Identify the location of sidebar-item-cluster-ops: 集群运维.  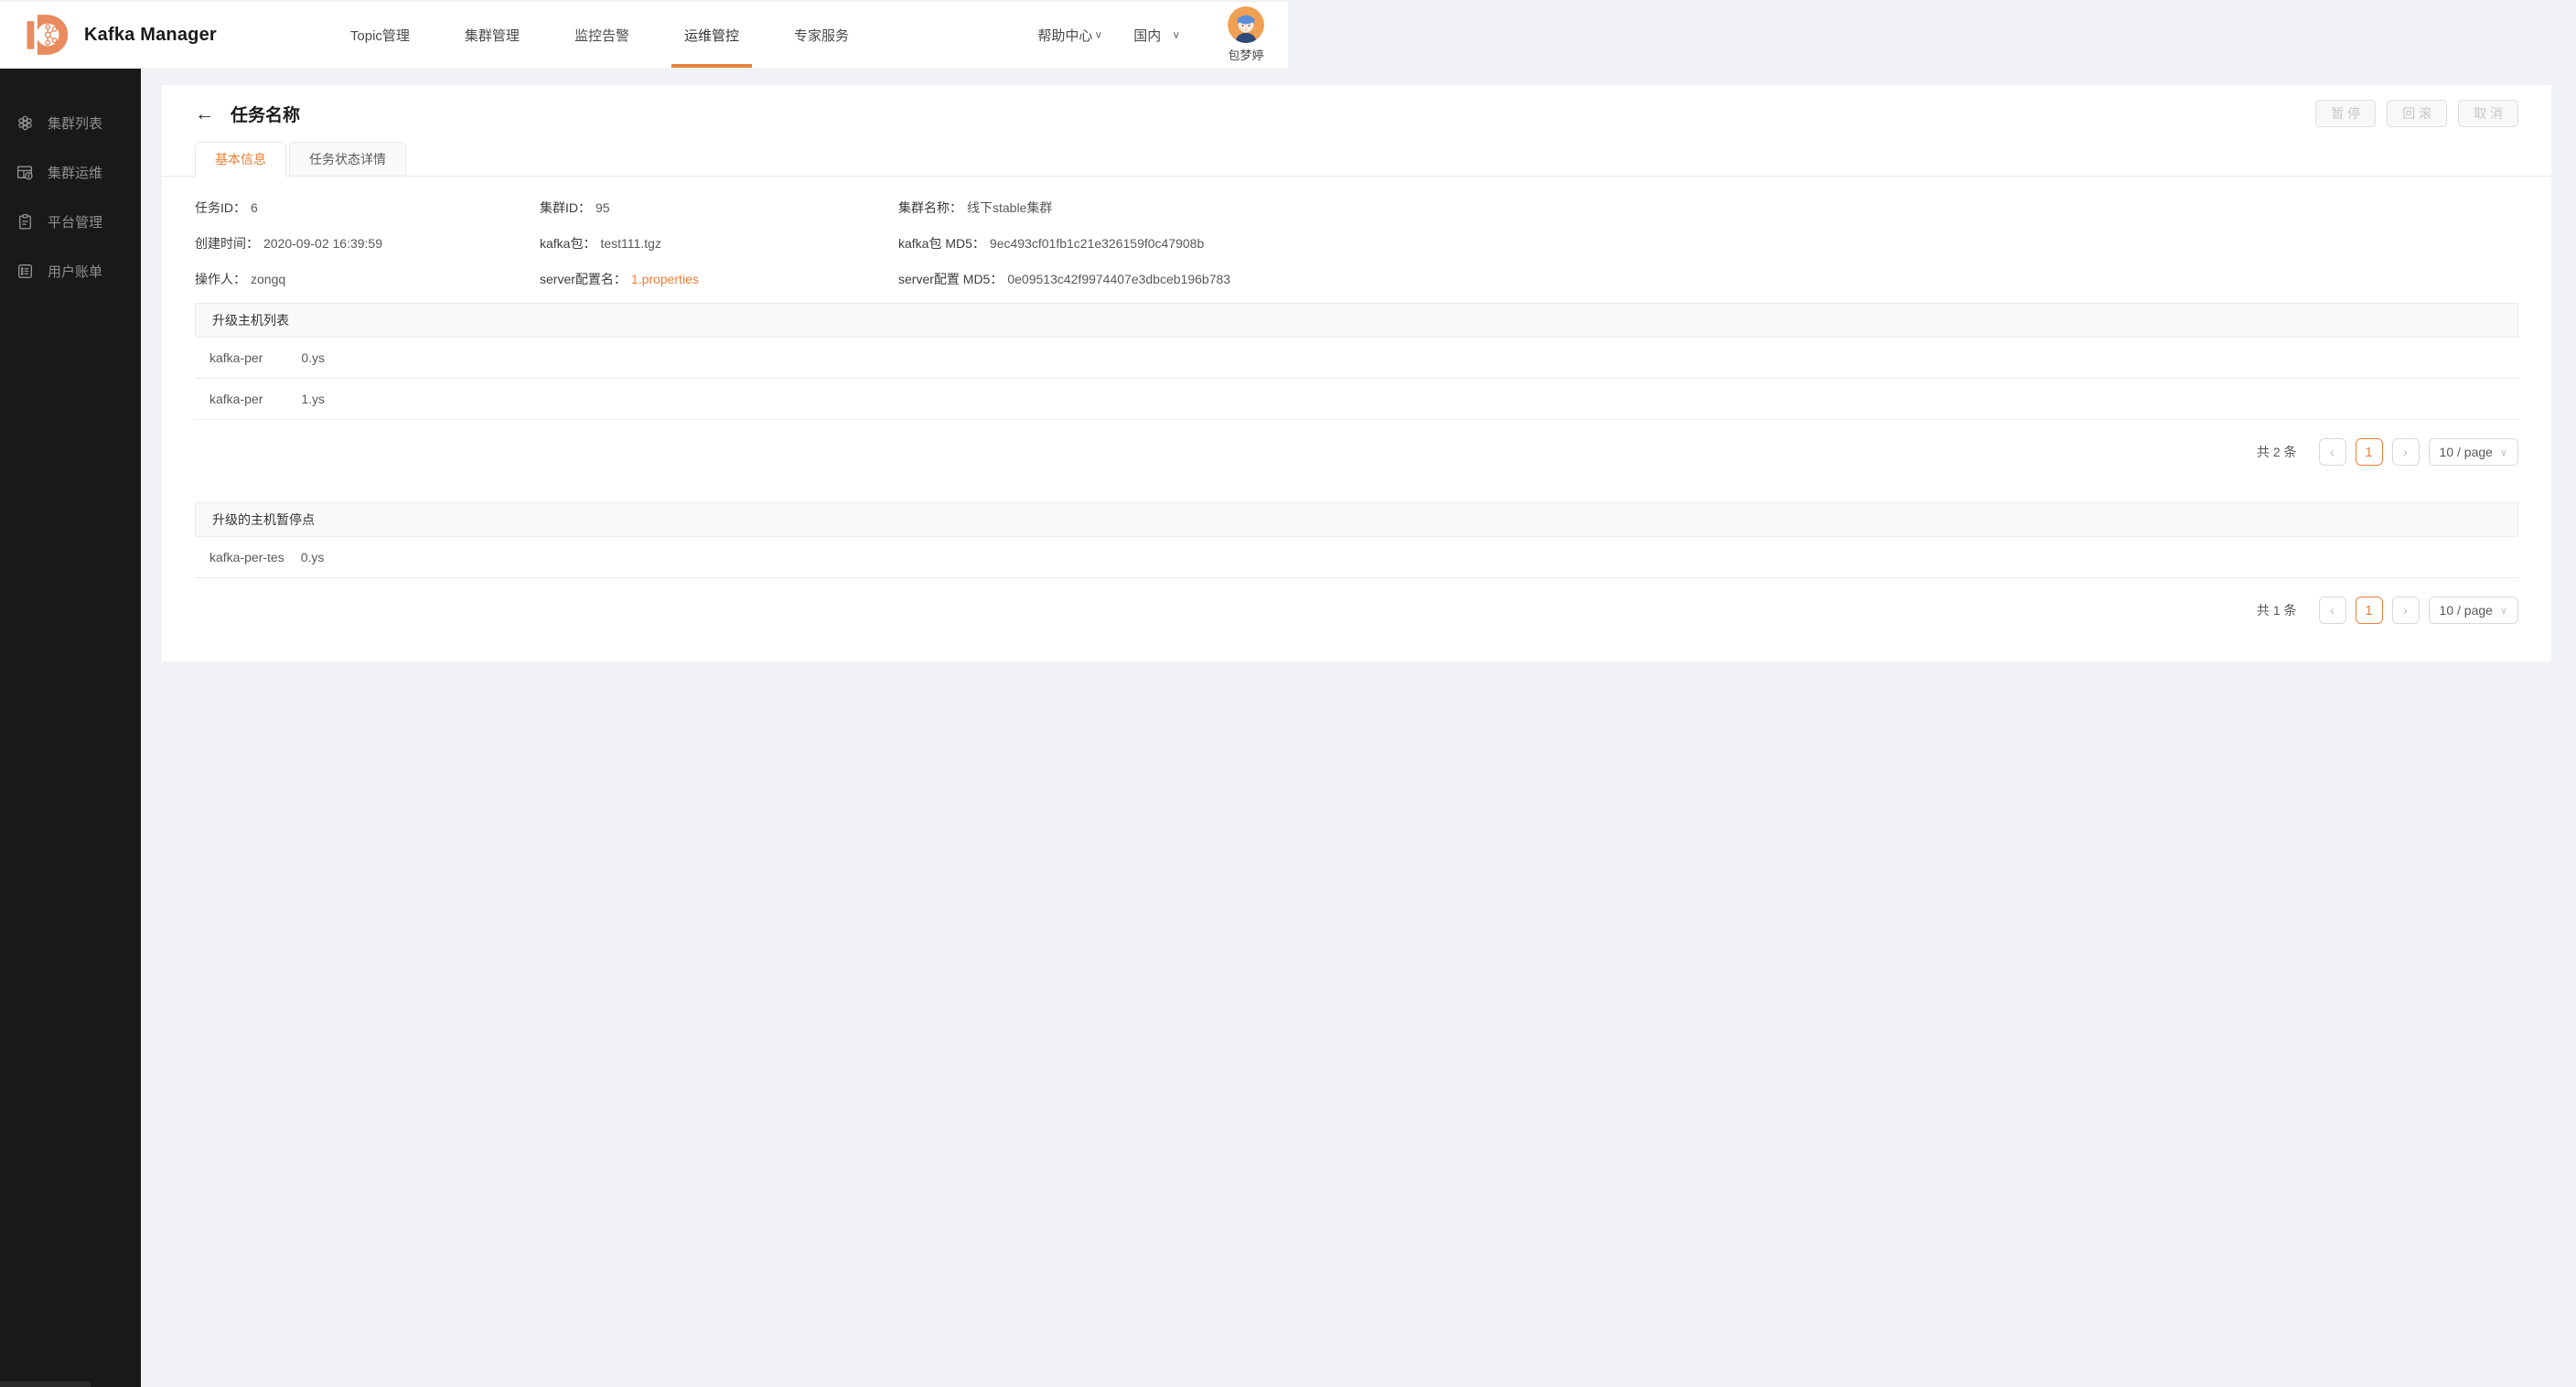
(70, 172).